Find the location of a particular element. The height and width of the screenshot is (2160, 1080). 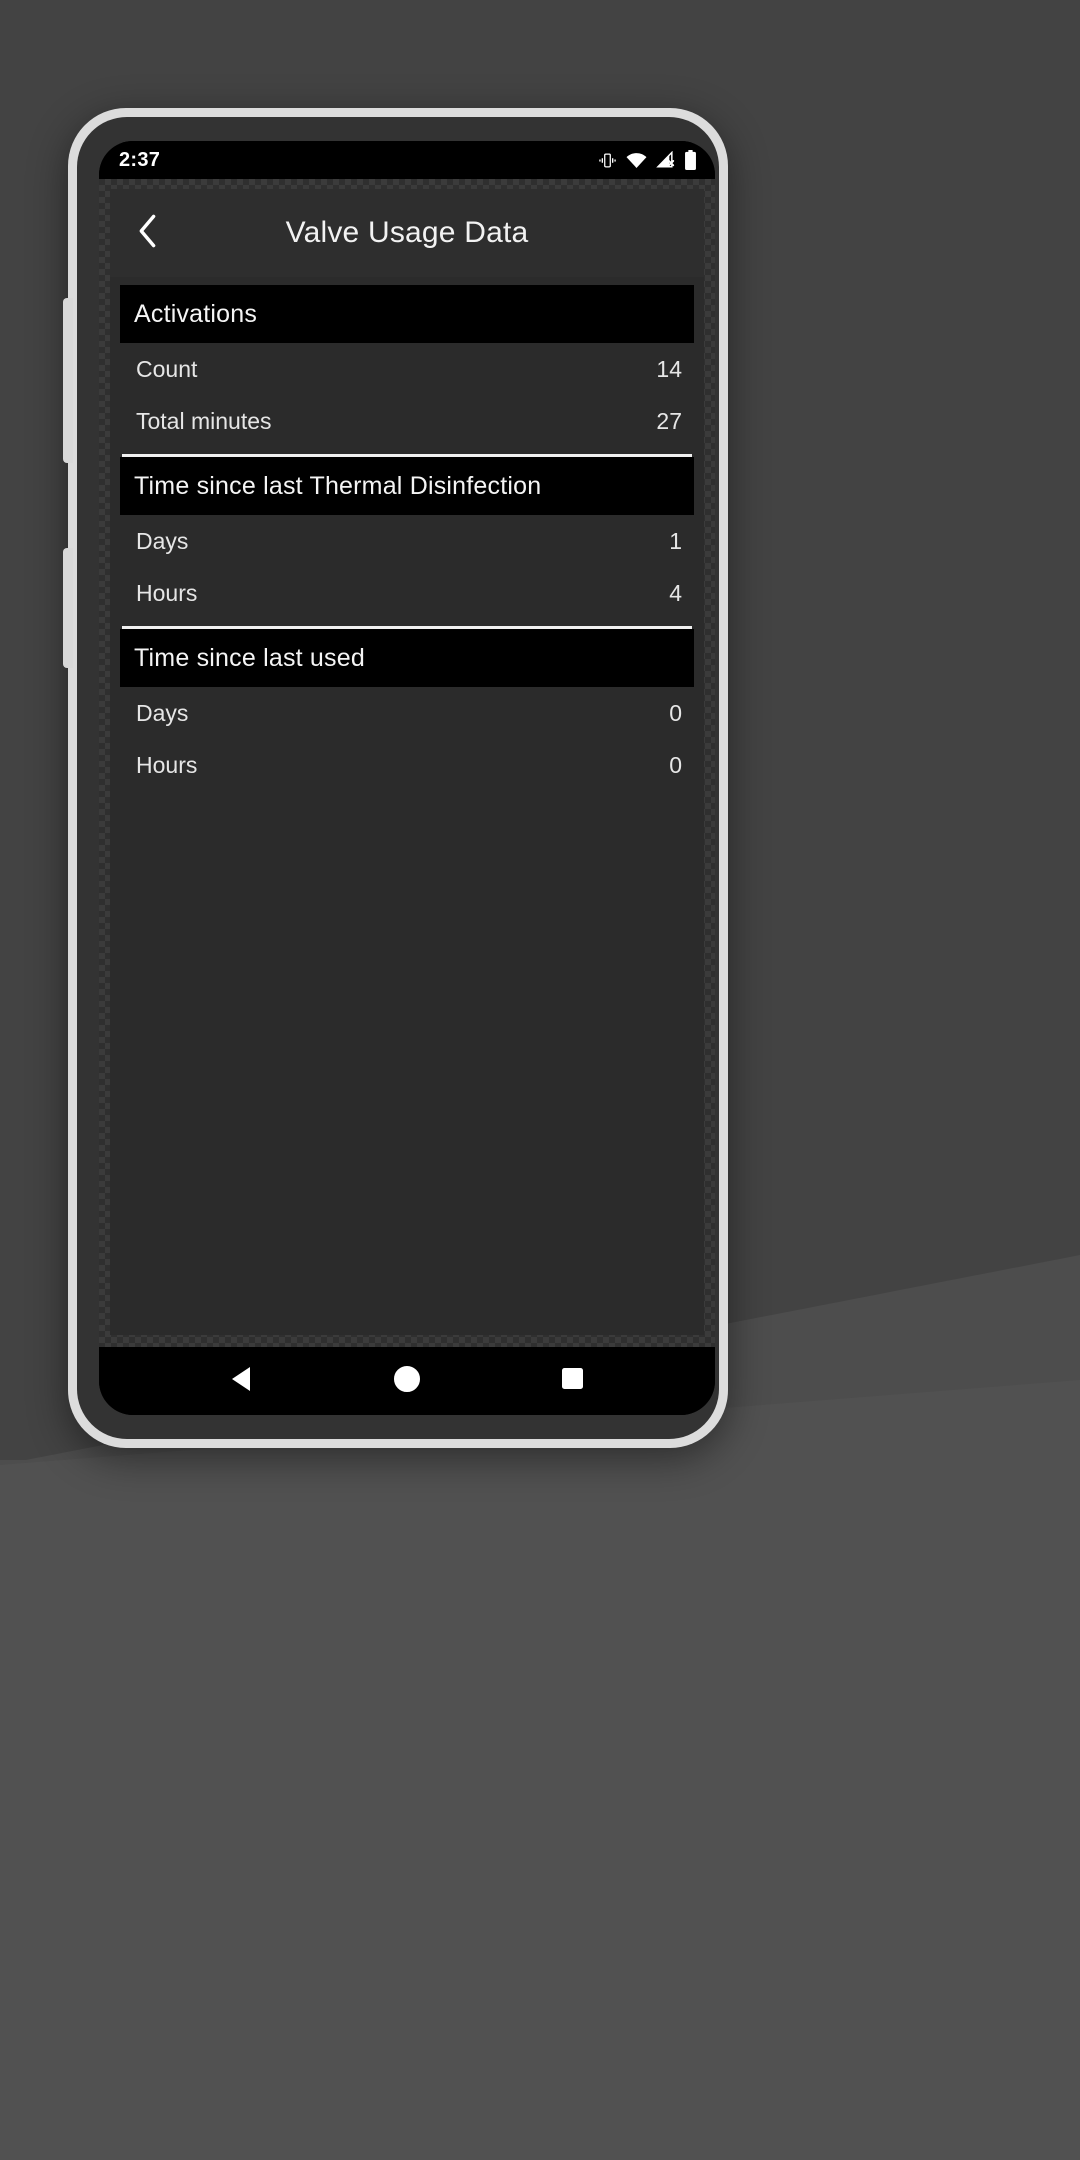

table-row: Days 1 is located at coordinates (407, 541).